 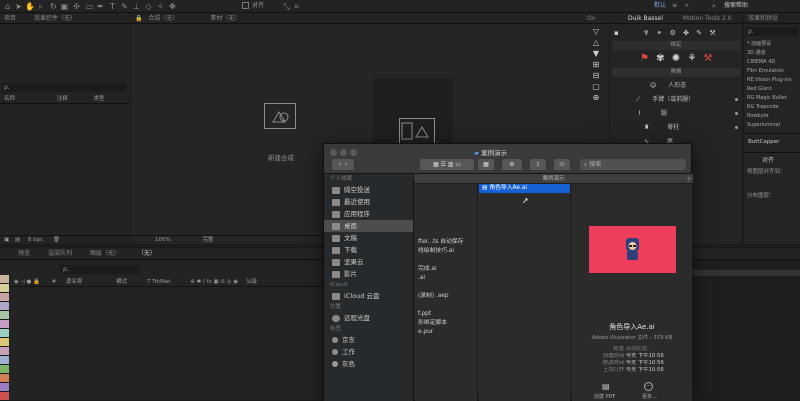 What do you see at coordinates (7, 6) in the screenshot?
I see `home-icon: ⌂` at bounding box center [7, 6].